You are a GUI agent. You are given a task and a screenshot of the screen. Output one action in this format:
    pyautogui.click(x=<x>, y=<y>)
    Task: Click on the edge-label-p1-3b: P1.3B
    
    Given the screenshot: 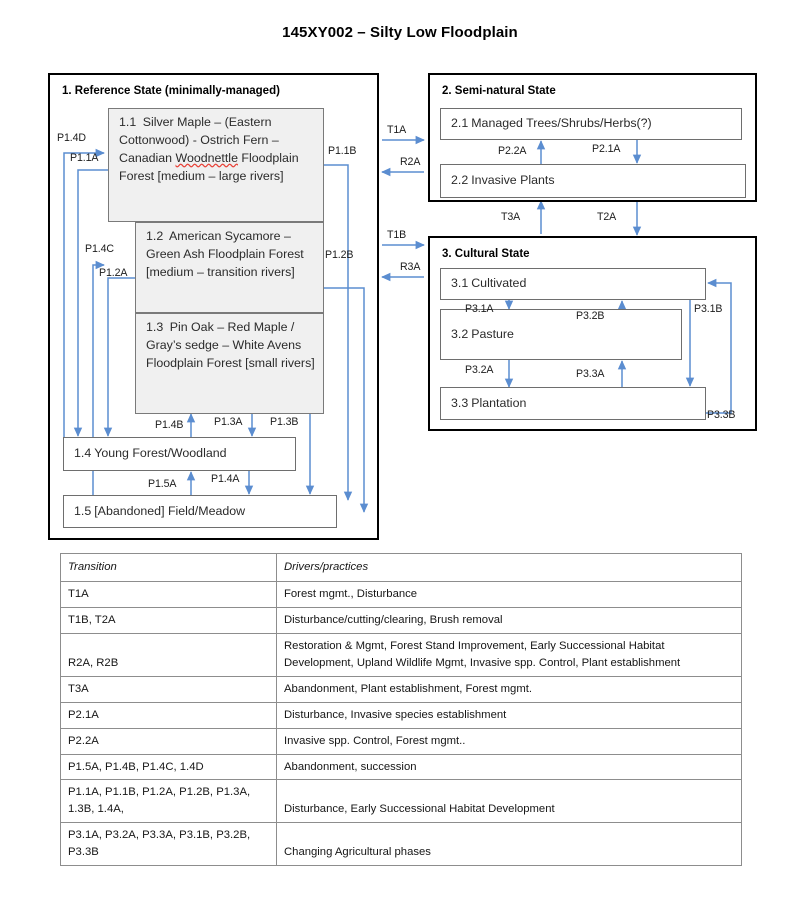 What is the action you would take?
    pyautogui.click(x=284, y=422)
    